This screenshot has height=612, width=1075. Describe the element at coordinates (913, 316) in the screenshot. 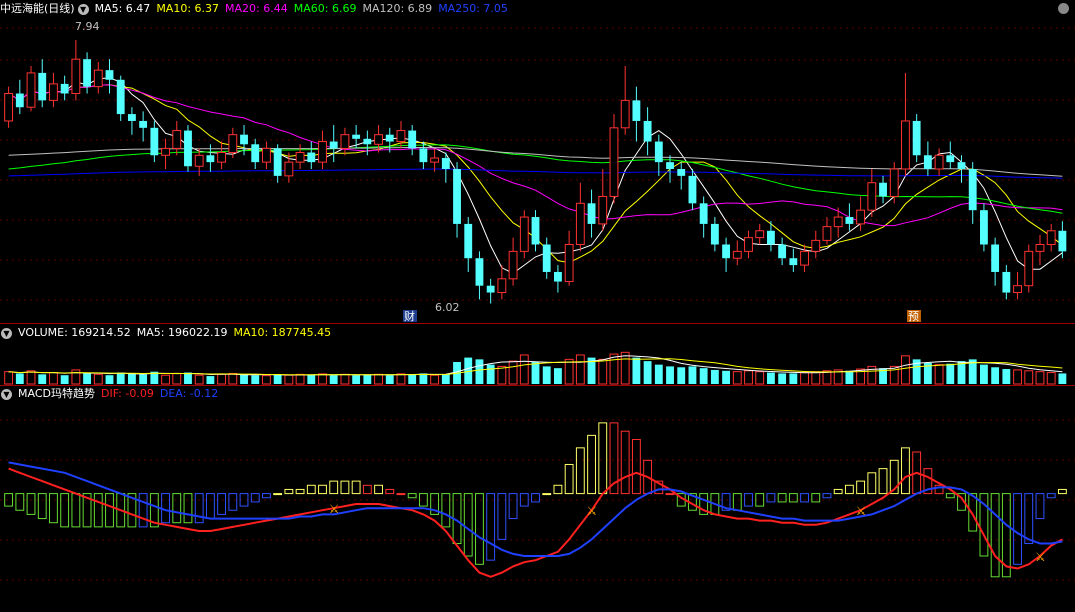

I see `marker-yu: 预` at that location.